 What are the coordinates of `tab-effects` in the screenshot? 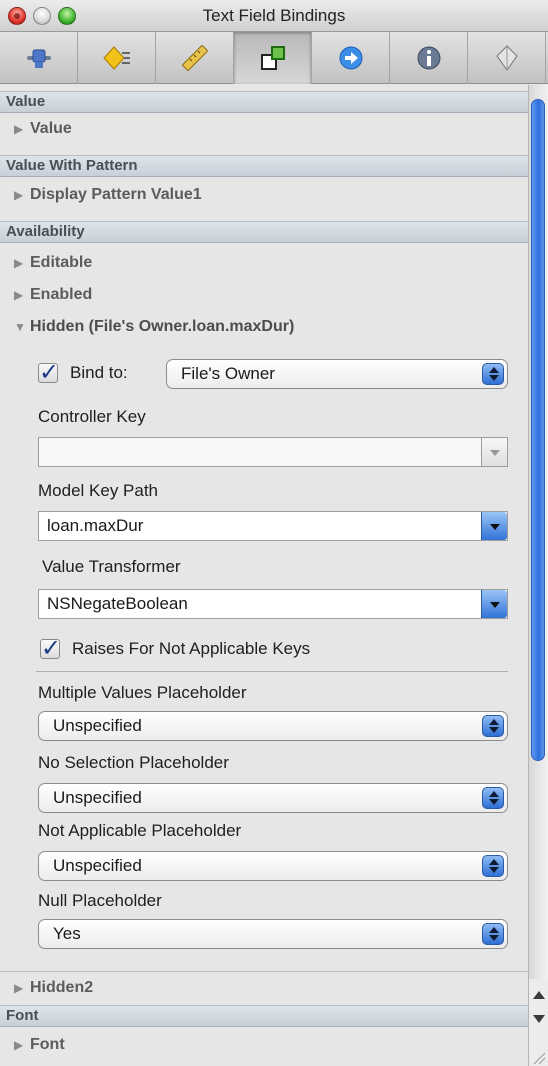 It's located at (117, 58).